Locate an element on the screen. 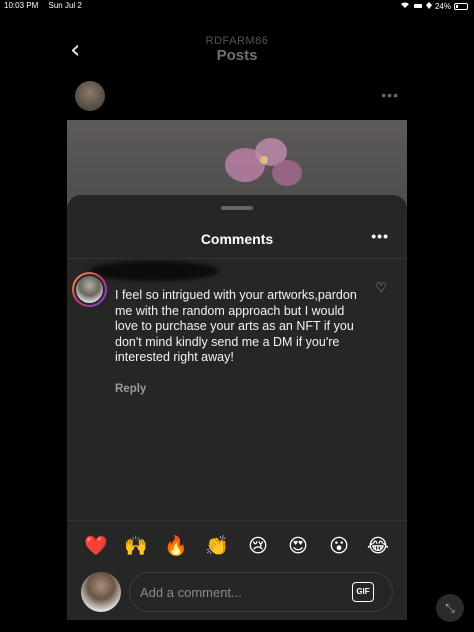  post-author-avatar is located at coordinates (90, 96).